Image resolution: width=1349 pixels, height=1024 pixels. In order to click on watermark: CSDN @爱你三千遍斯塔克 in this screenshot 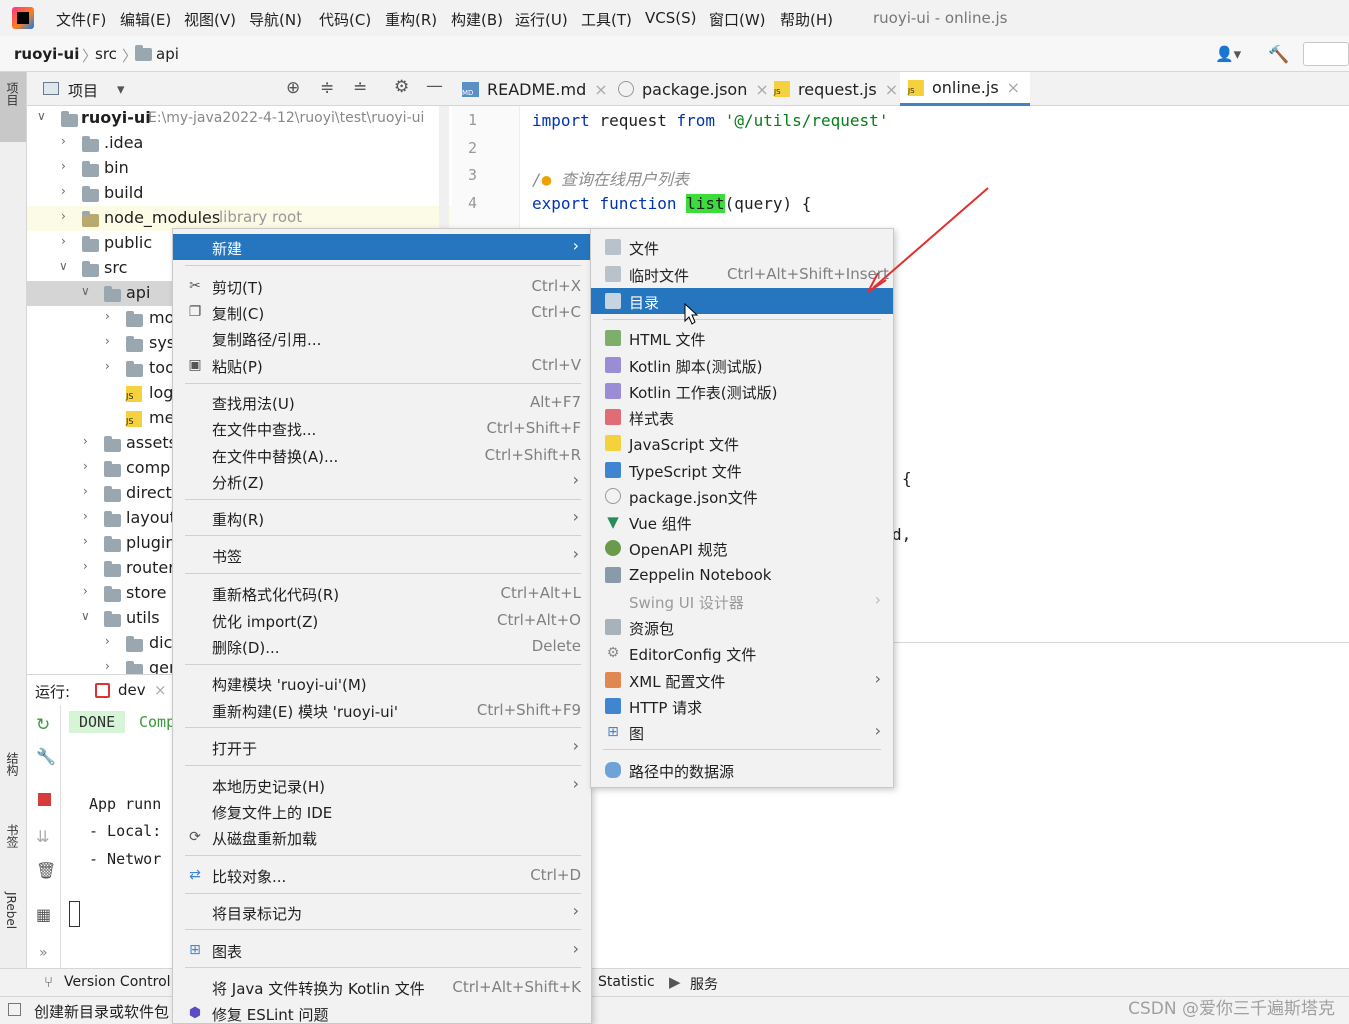, I will do `click(1231, 1009)`.